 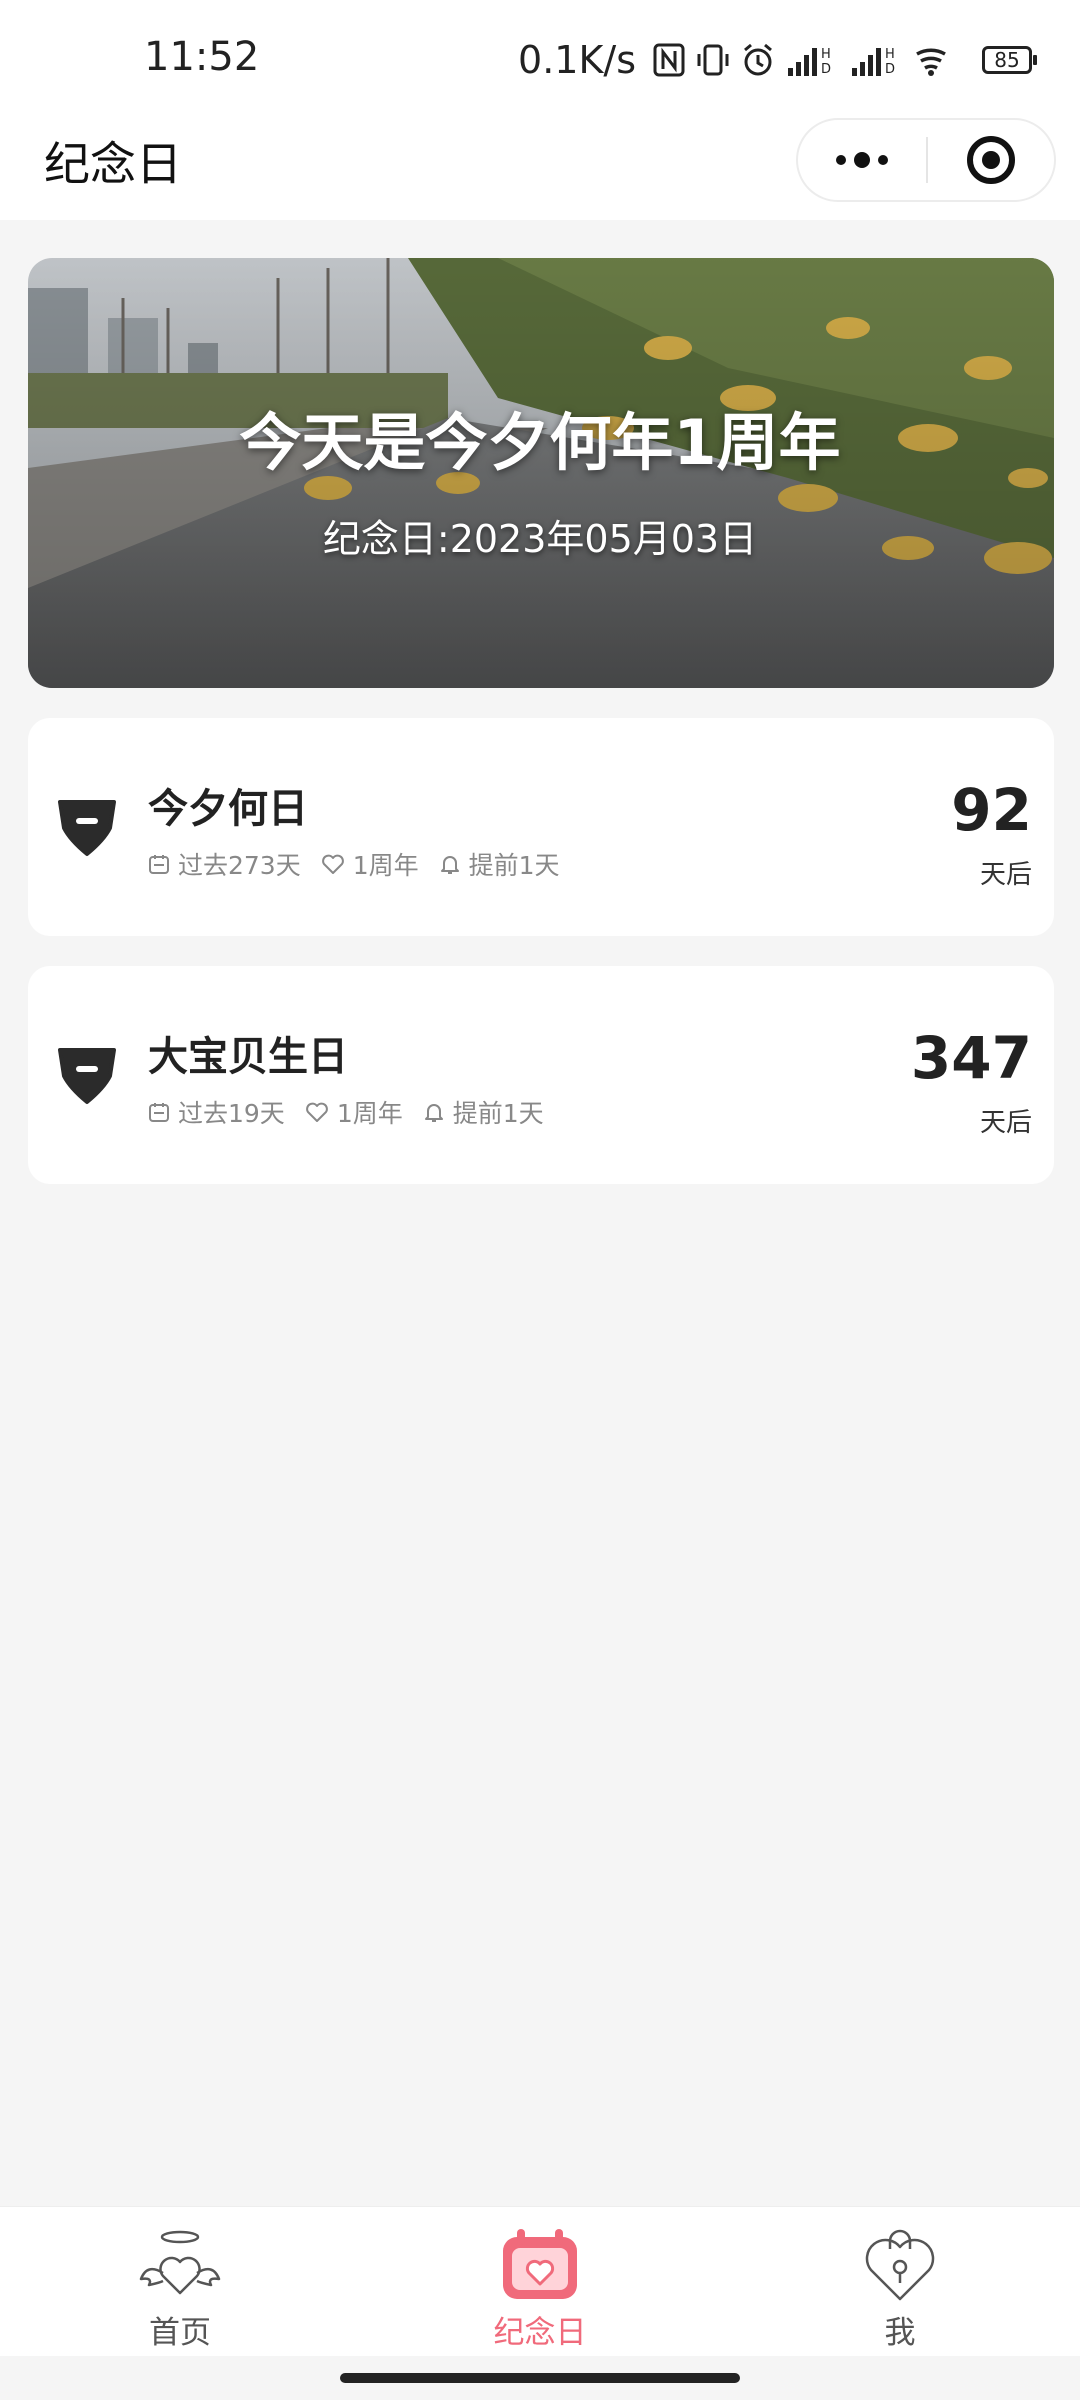 I want to click on alarm-icon, so click(x=758, y=60).